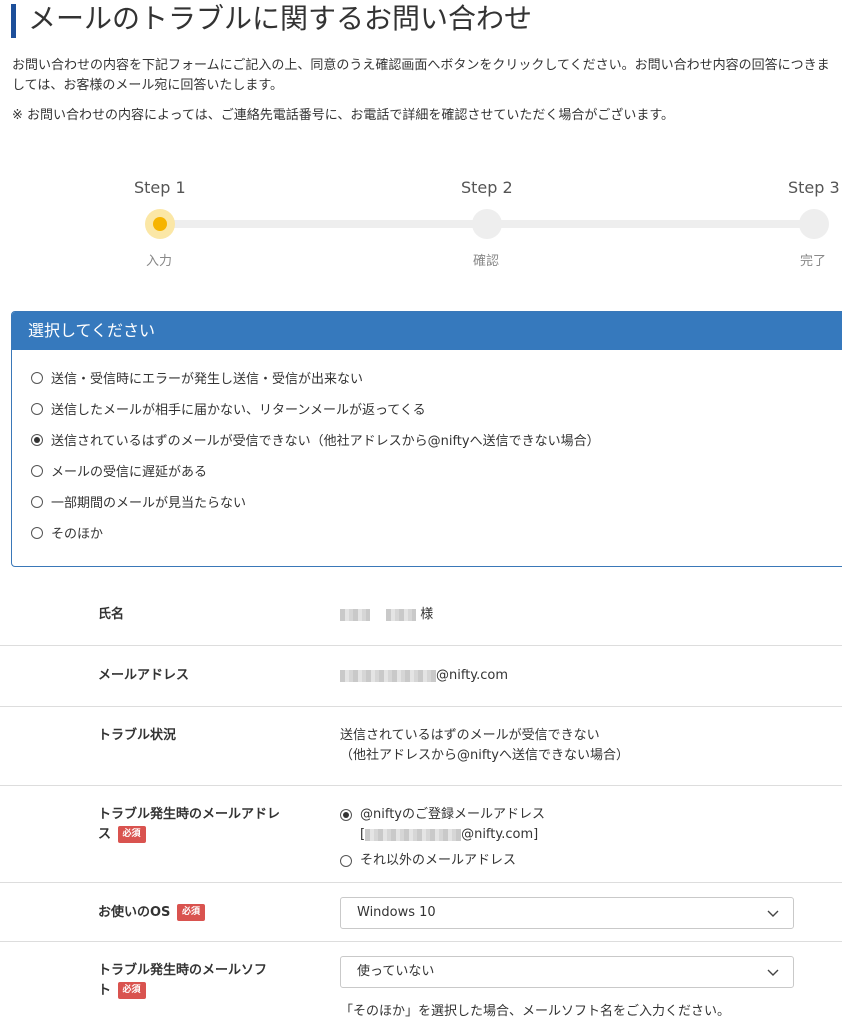 The height and width of the screenshot is (1024, 842). Describe the element at coordinates (183, 981) in the screenshot. I see `mail-soft-label: トラブル発生時のメールソフ ト 必須` at that location.